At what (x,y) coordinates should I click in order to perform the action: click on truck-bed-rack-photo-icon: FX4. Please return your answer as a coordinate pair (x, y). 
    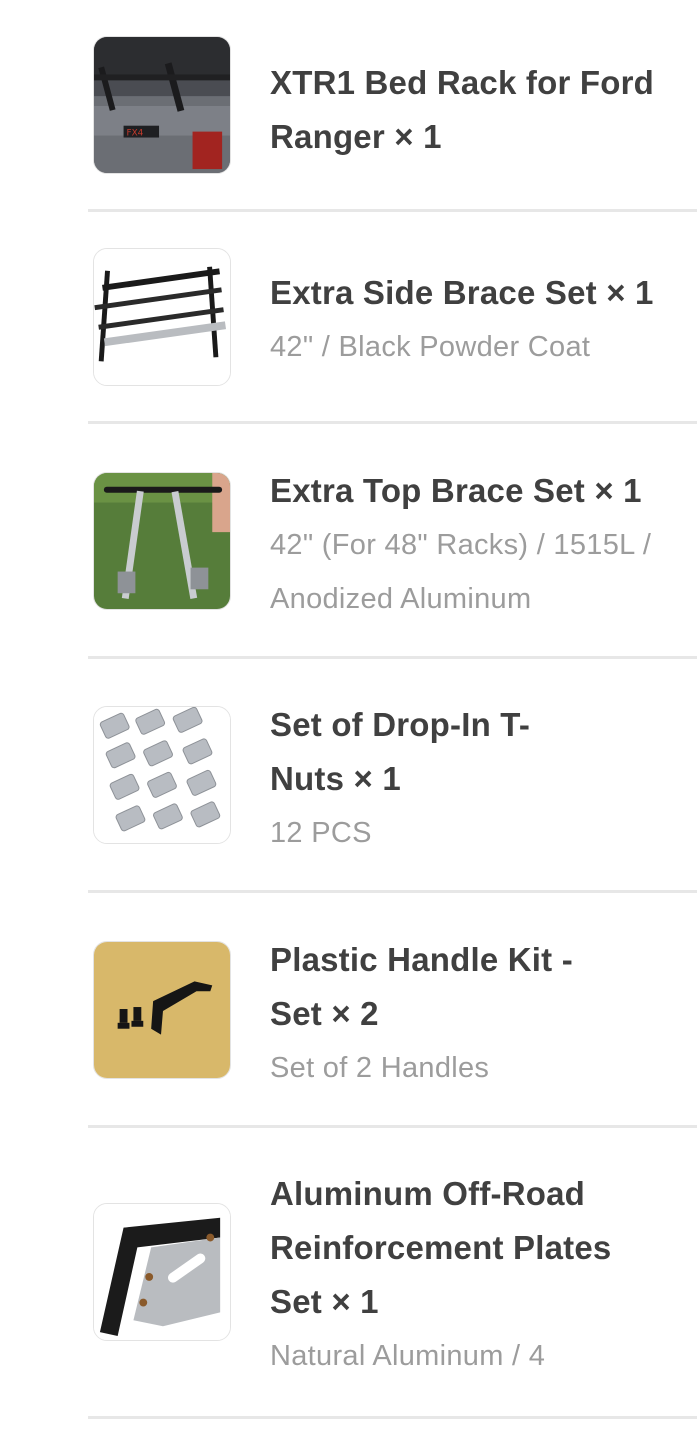
    Looking at the image, I should click on (162, 105).